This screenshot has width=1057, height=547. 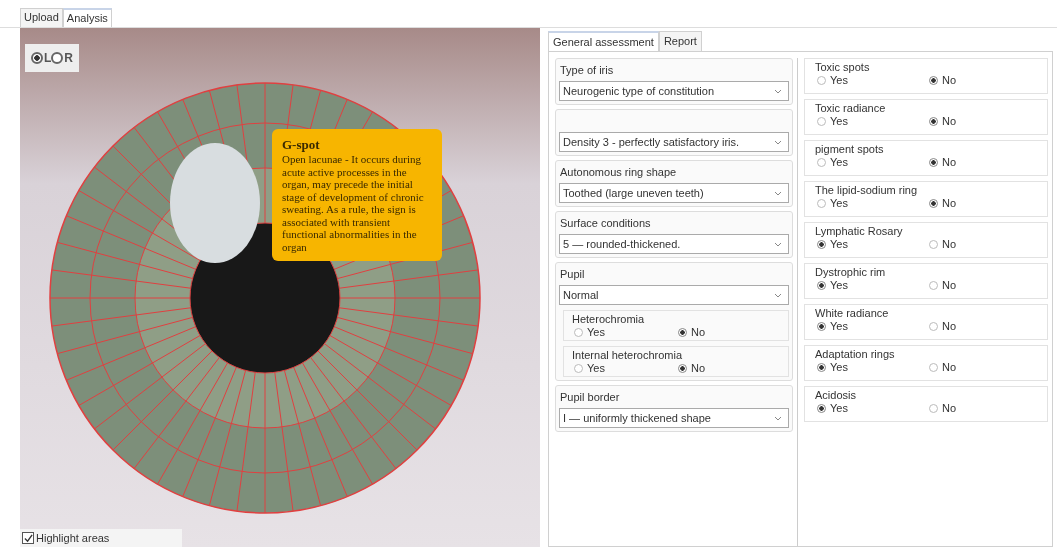 I want to click on side-radio: L, so click(x=41, y=58).